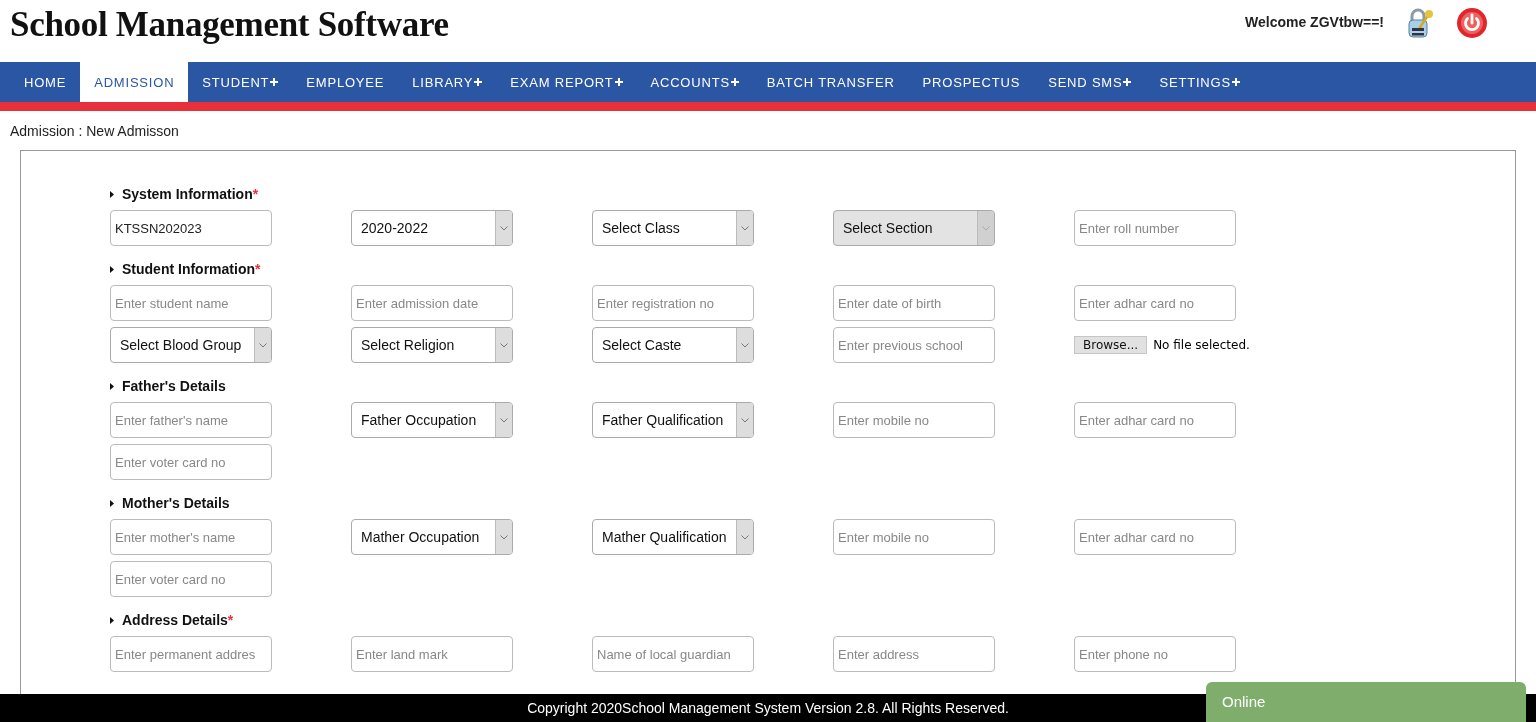 The width and height of the screenshot is (1536, 722). I want to click on section-title: Mother's Details, so click(176, 503).